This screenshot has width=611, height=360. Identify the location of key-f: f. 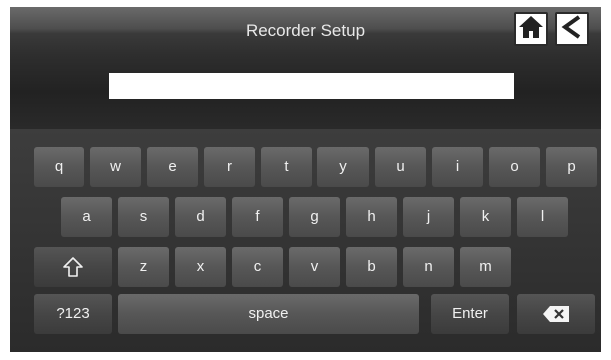
(257, 217).